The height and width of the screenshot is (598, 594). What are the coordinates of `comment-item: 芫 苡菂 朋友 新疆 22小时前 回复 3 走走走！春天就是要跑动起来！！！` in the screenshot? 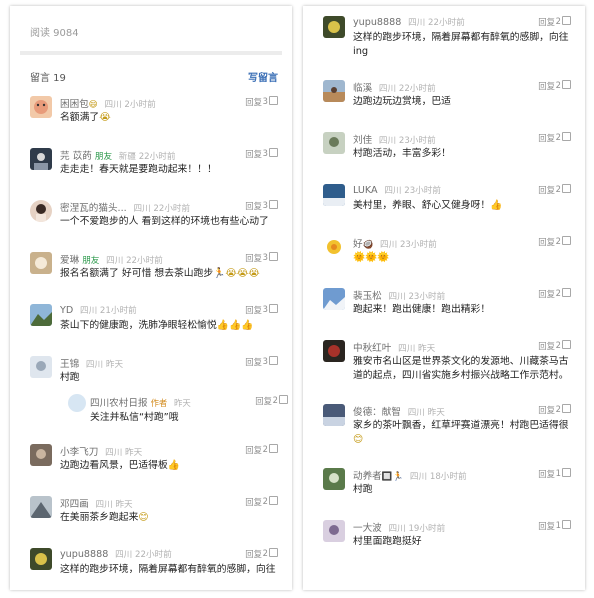 It's located at (151, 171).